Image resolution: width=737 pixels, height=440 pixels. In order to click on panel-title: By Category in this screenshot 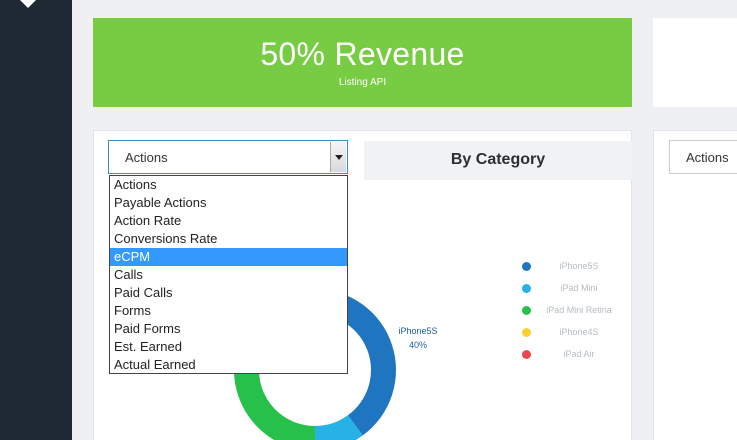, I will do `click(498, 159)`.